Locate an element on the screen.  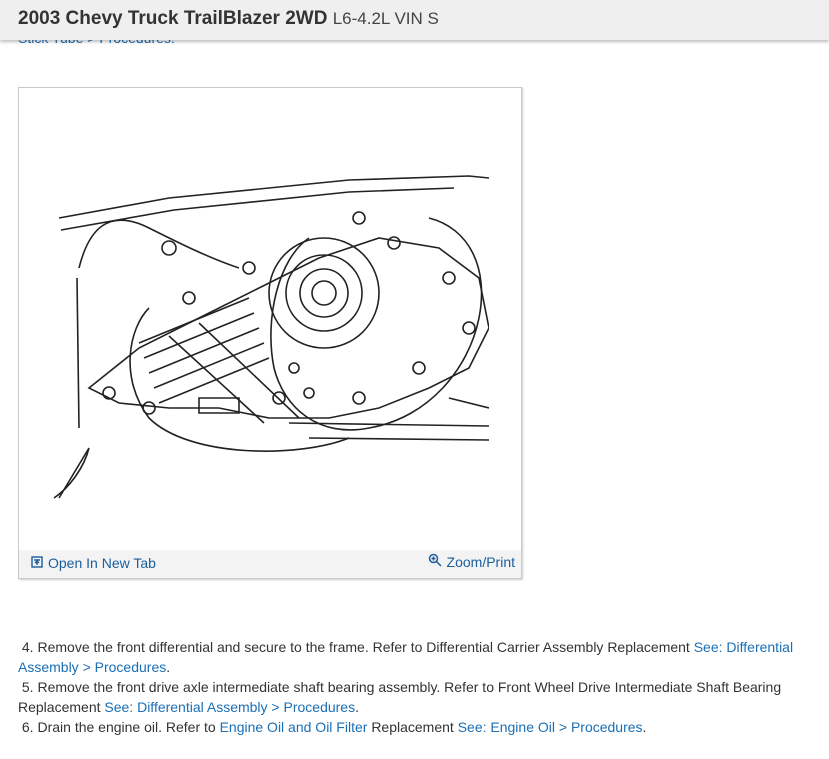
open-in-new-tab-button: Open In New Tab is located at coordinates (93, 563).